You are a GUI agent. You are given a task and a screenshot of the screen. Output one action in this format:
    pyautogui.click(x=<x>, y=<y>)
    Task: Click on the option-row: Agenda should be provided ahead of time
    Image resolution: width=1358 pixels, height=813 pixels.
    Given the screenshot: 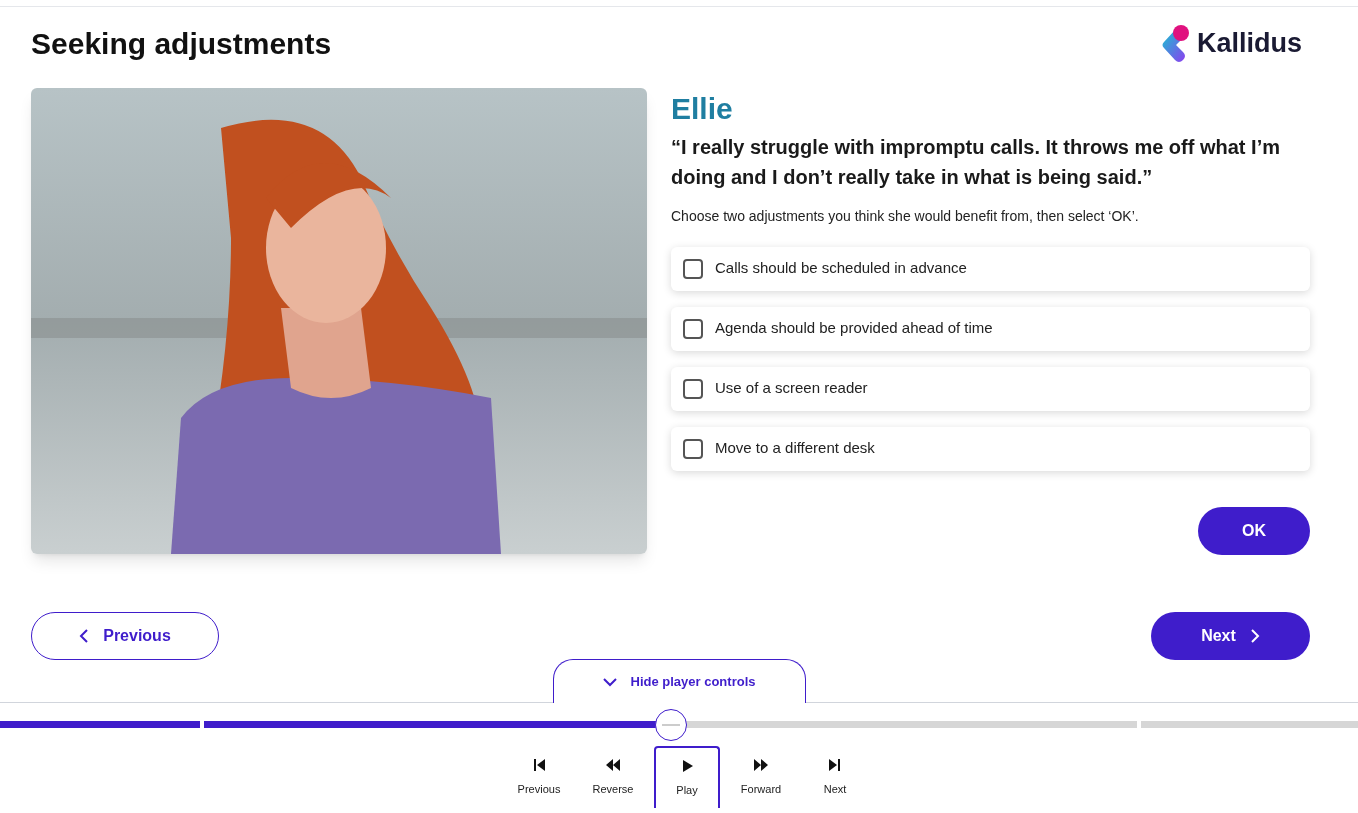 What is the action you would take?
    pyautogui.click(x=990, y=328)
    